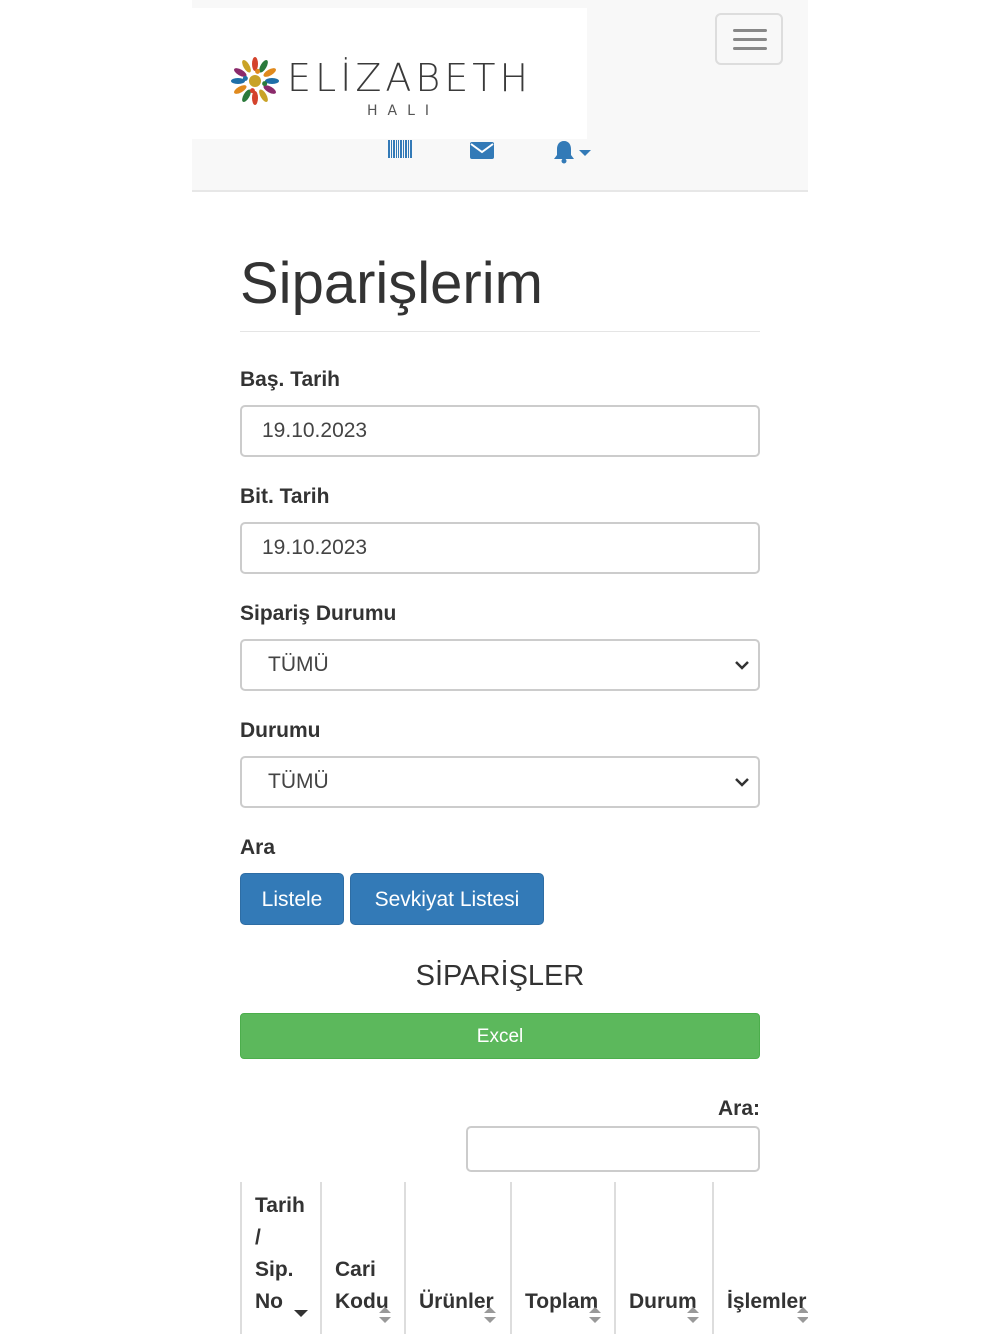 The width and height of the screenshot is (1000, 1334). What do you see at coordinates (500, 153) in the screenshot?
I see `nav-icon-bar` at bounding box center [500, 153].